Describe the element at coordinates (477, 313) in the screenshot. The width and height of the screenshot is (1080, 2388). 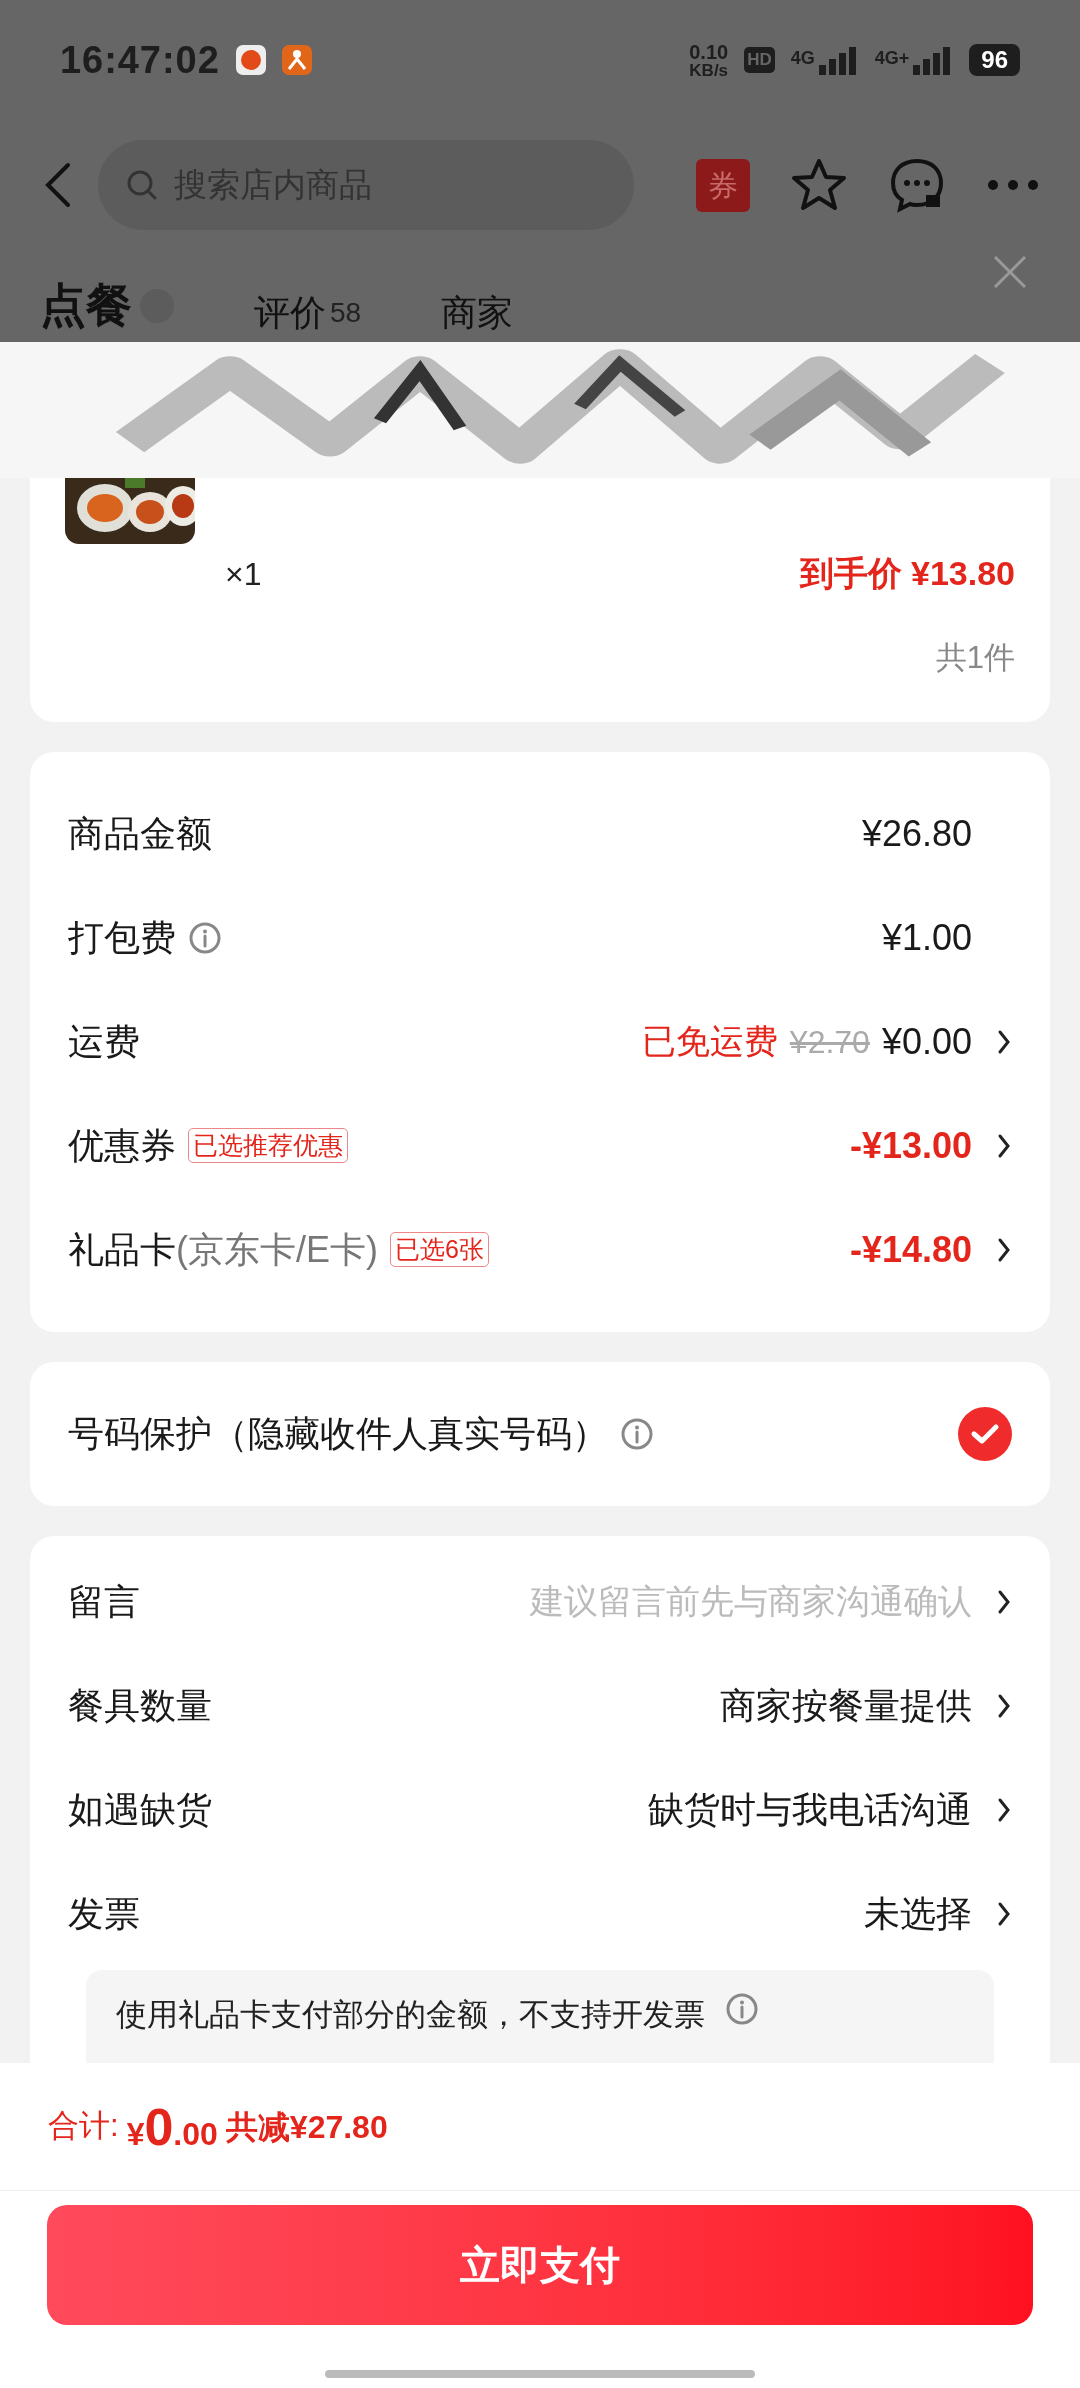
I see `tab: 商家` at that location.